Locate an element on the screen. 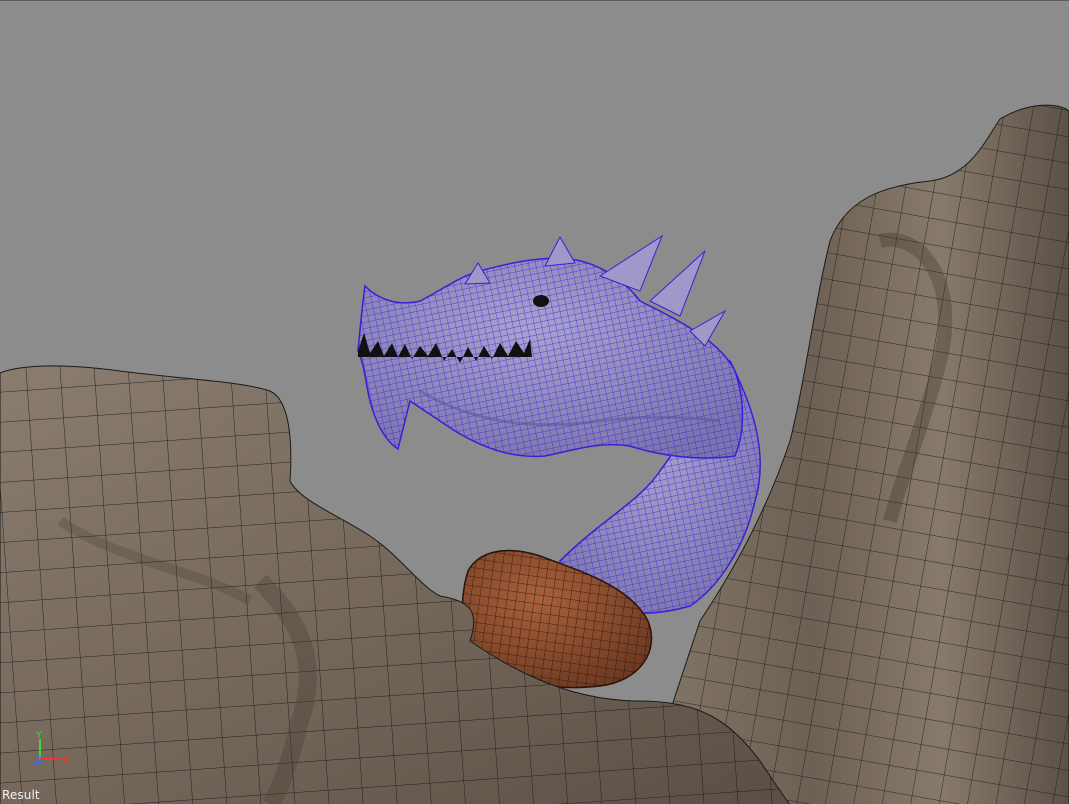  dragon-eye is located at coordinates (541, 301).